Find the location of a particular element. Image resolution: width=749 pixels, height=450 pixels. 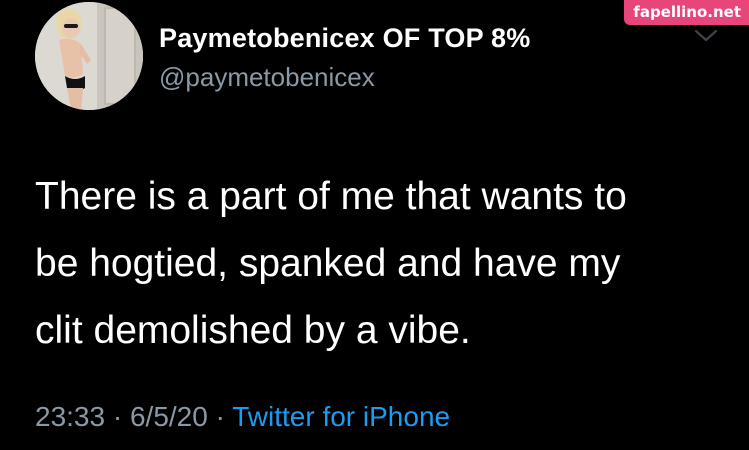

user-handle: @paymetobenicex is located at coordinates (267, 77).